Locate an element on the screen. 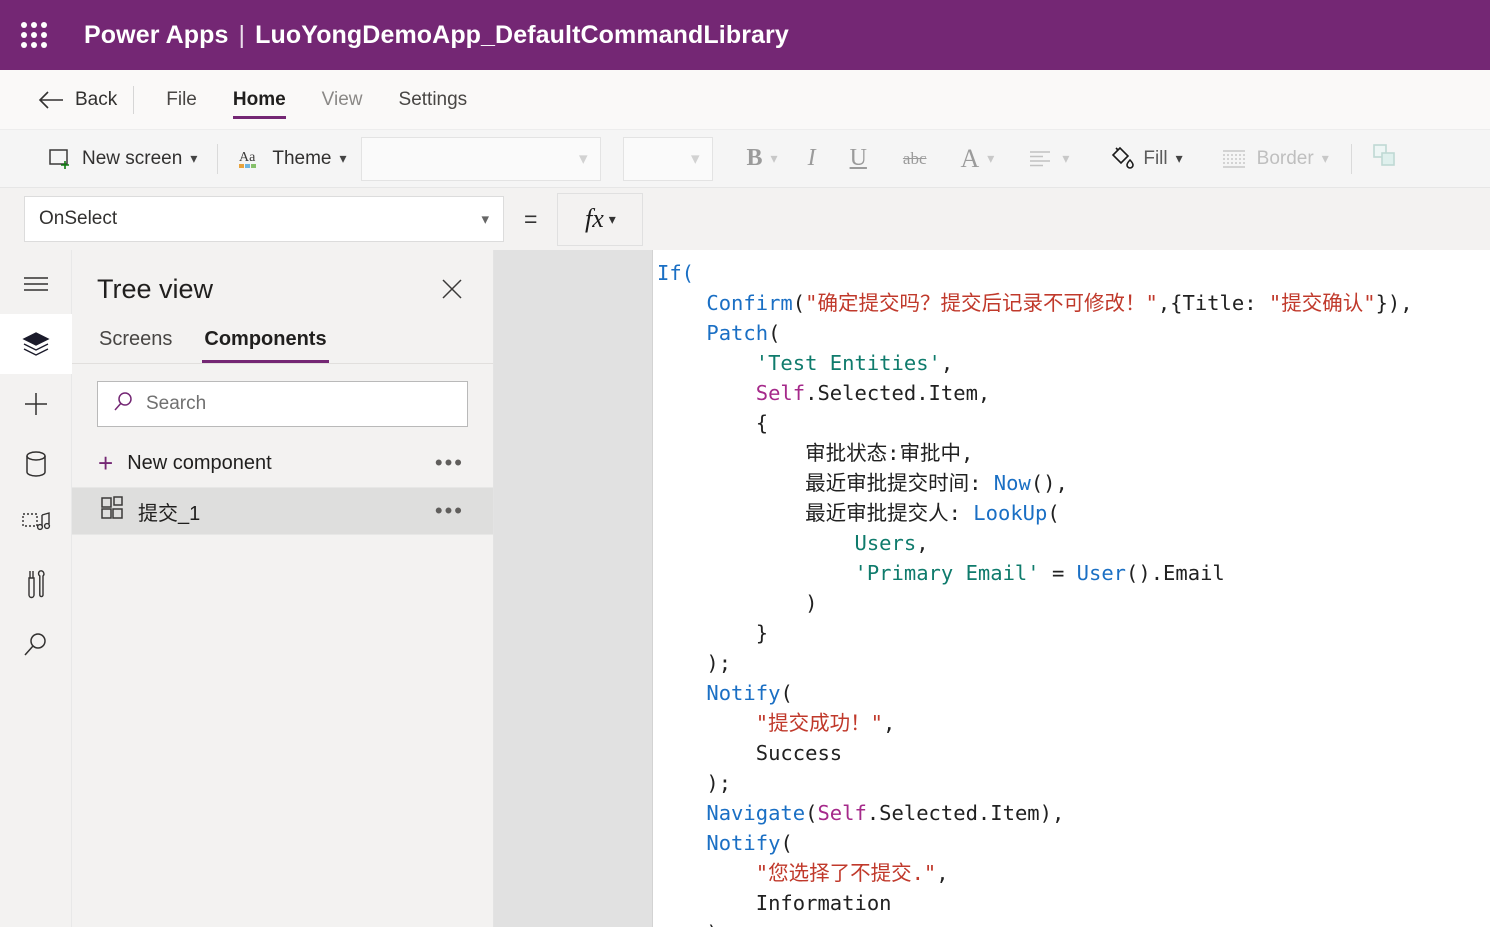 This screenshot has height=927, width=1490. component-icon is located at coordinates (112, 511).